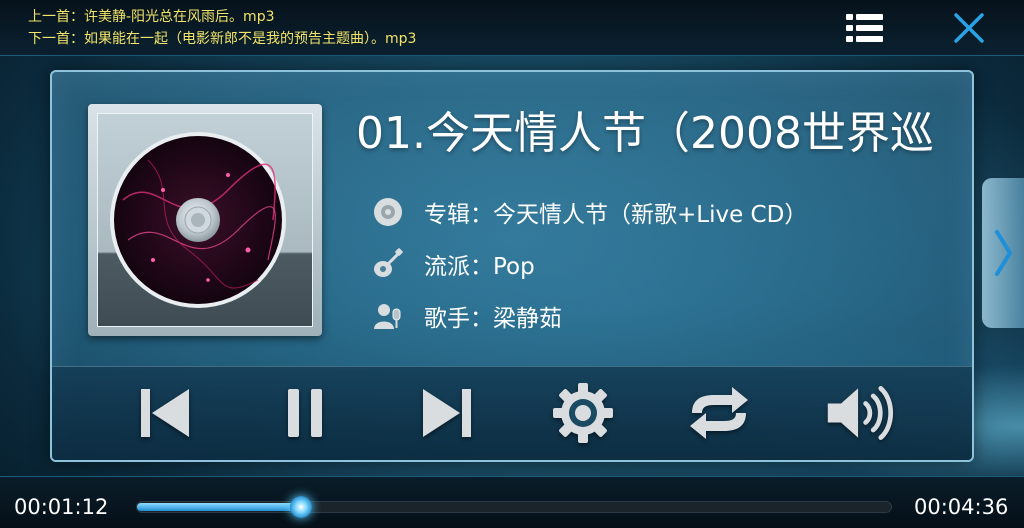 This screenshot has width=1024, height=528. Describe the element at coordinates (151, 17) in the screenshot. I see `previous-track-label: 上一首：许美静-阳光总在风雨后。mp3` at that location.